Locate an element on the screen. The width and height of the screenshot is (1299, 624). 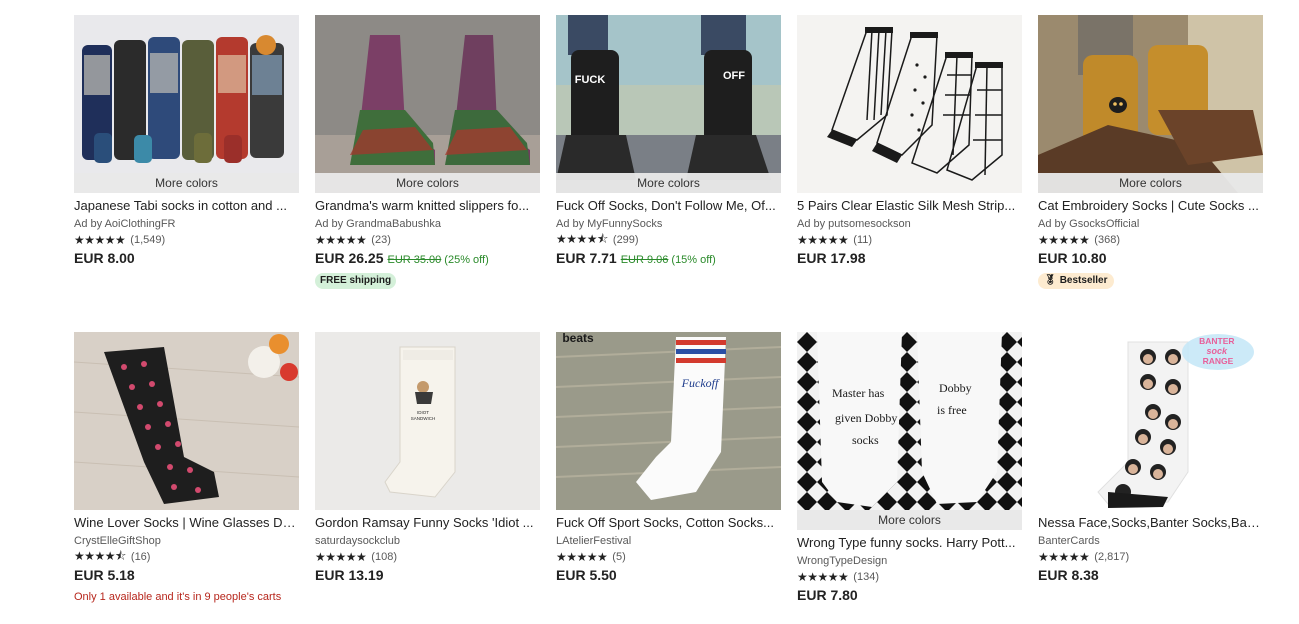
rating: ★★★★★ (368) is located at coordinates (1150, 240).